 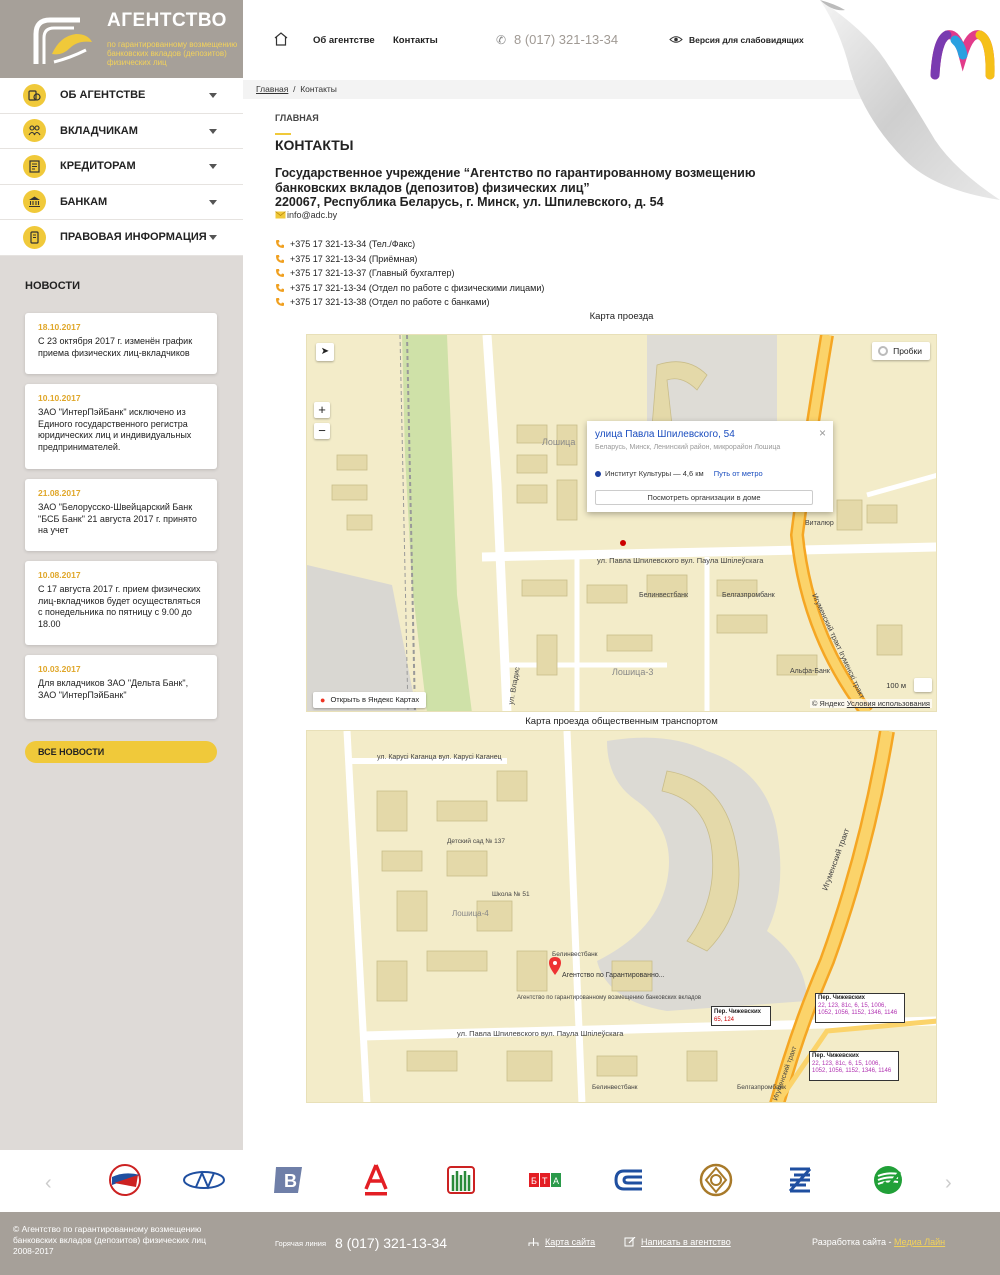 I want to click on carousel-next-icon: ›, so click(x=948, y=1183).